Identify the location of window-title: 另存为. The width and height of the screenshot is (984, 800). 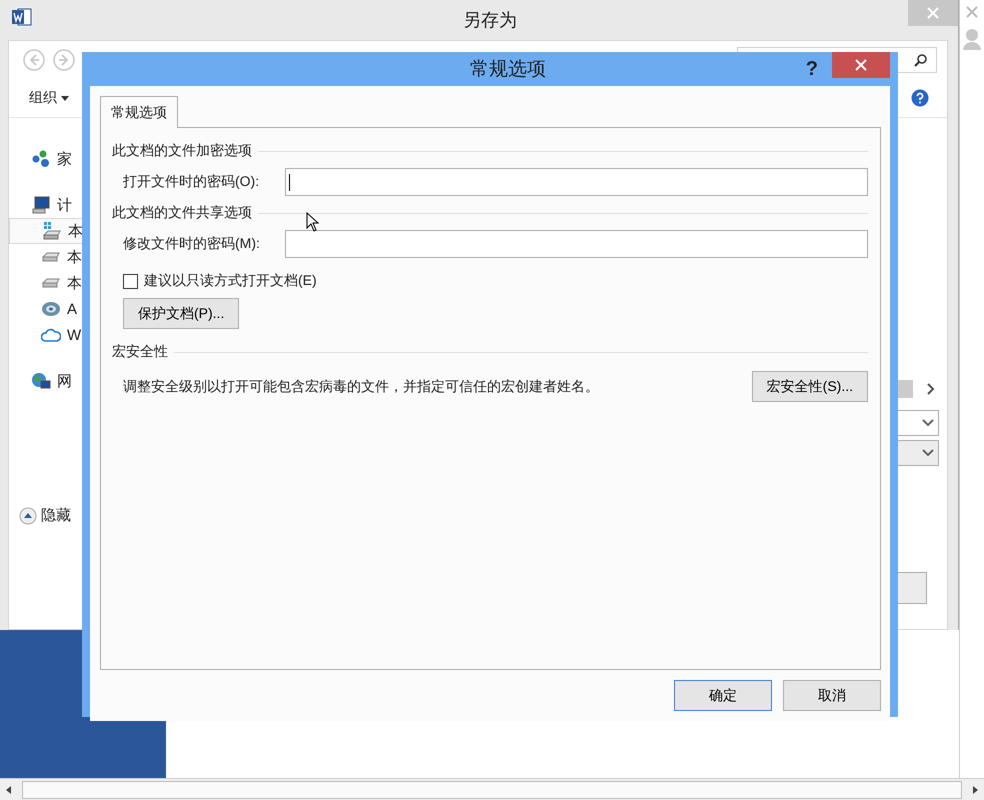
(490, 20).